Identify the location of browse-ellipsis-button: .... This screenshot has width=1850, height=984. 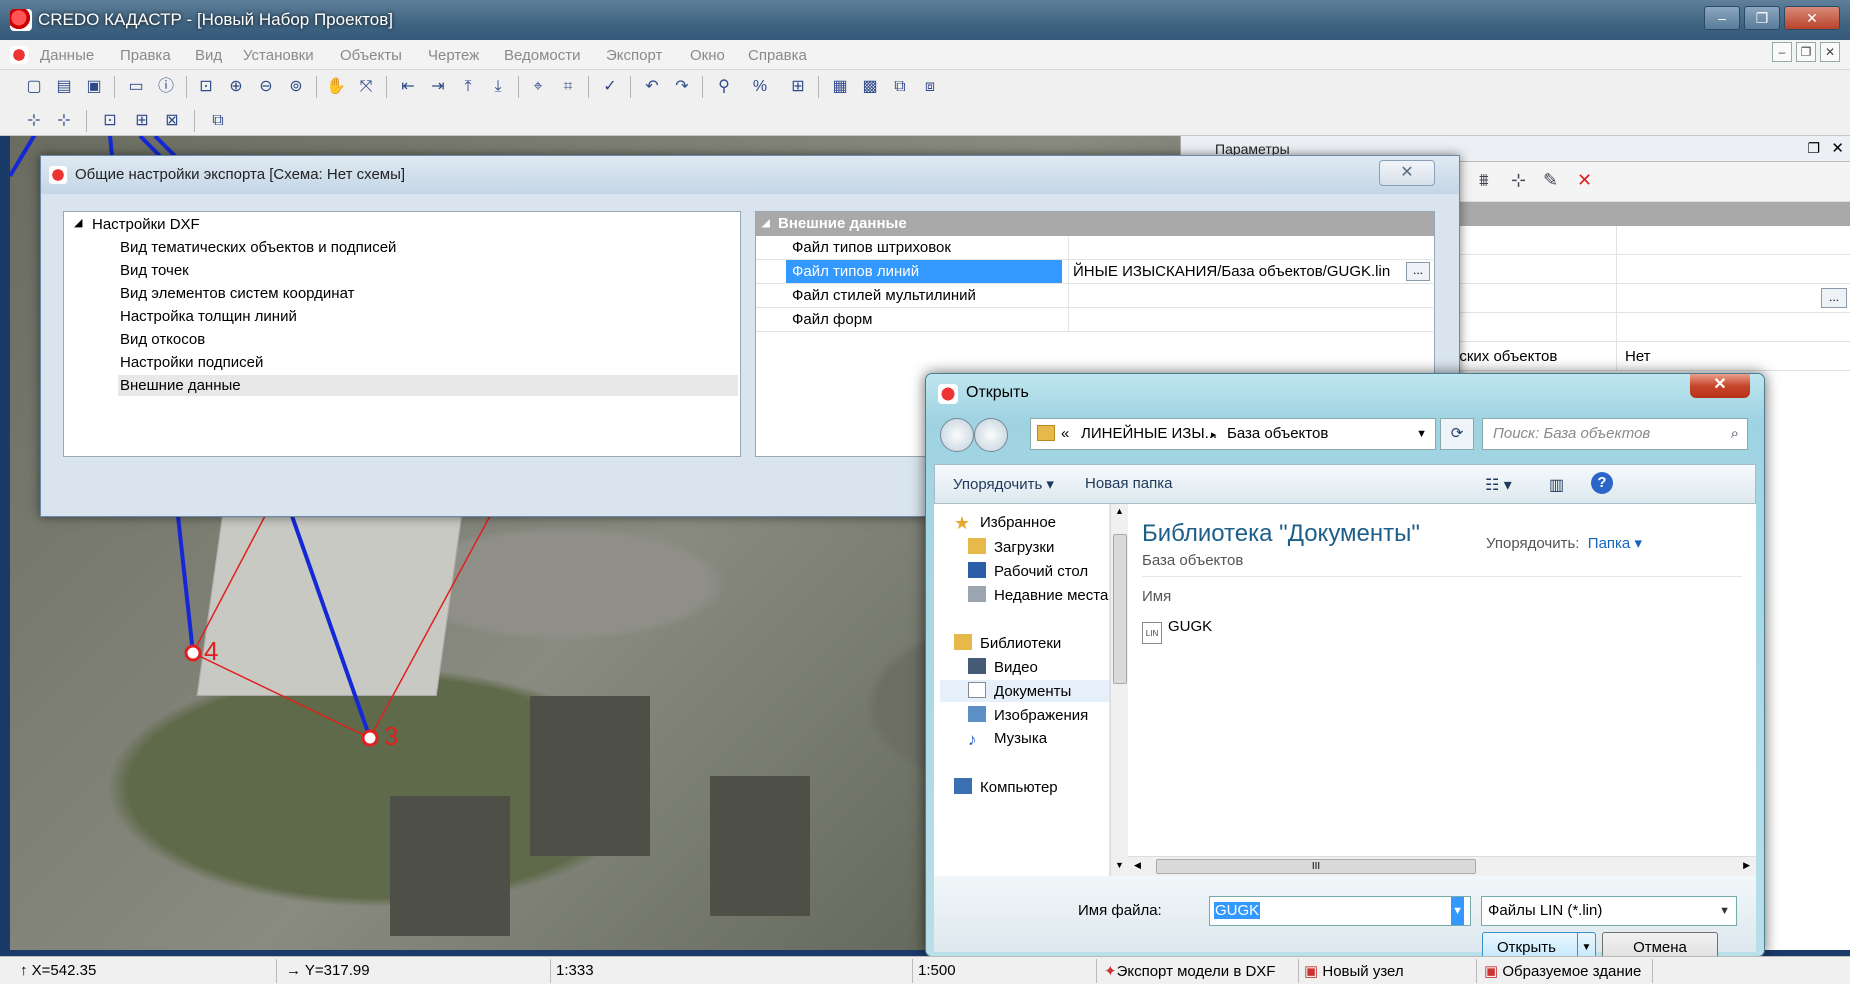
(1418, 271).